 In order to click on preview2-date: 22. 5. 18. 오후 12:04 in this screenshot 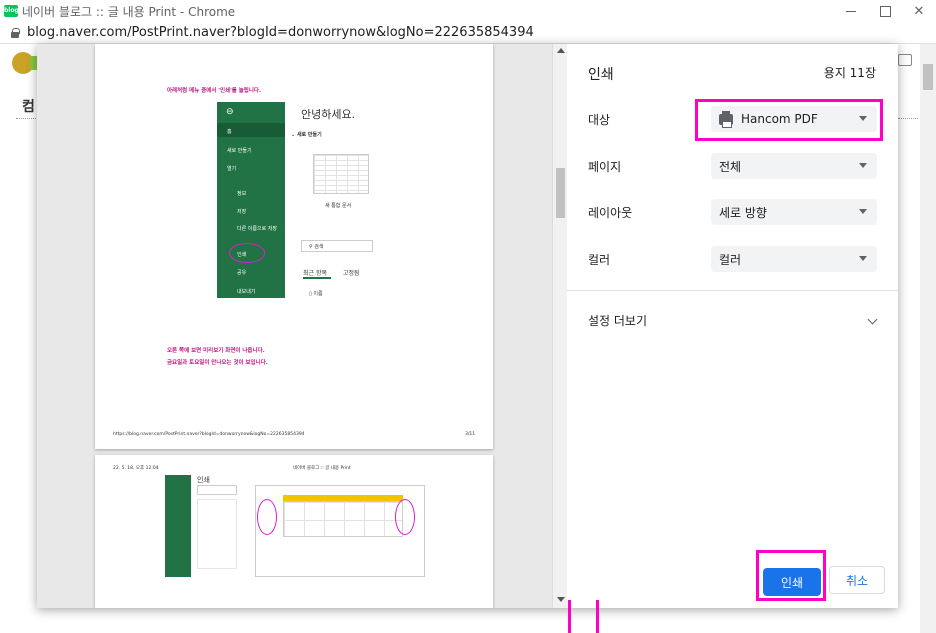, I will do `click(136, 468)`.